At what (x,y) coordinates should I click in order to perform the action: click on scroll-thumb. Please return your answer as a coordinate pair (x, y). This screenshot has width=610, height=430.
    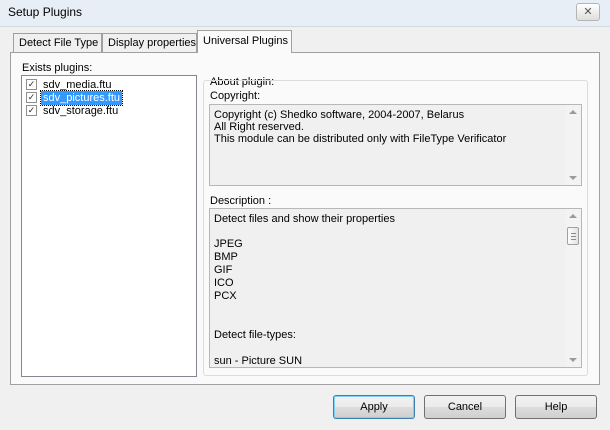
    Looking at the image, I should click on (573, 236).